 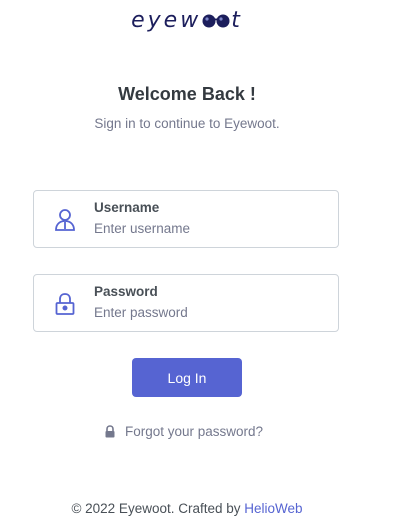 What do you see at coordinates (156, 508) in the screenshot?
I see `footer-text: © 2022 Eyewoot. Crafted by` at bounding box center [156, 508].